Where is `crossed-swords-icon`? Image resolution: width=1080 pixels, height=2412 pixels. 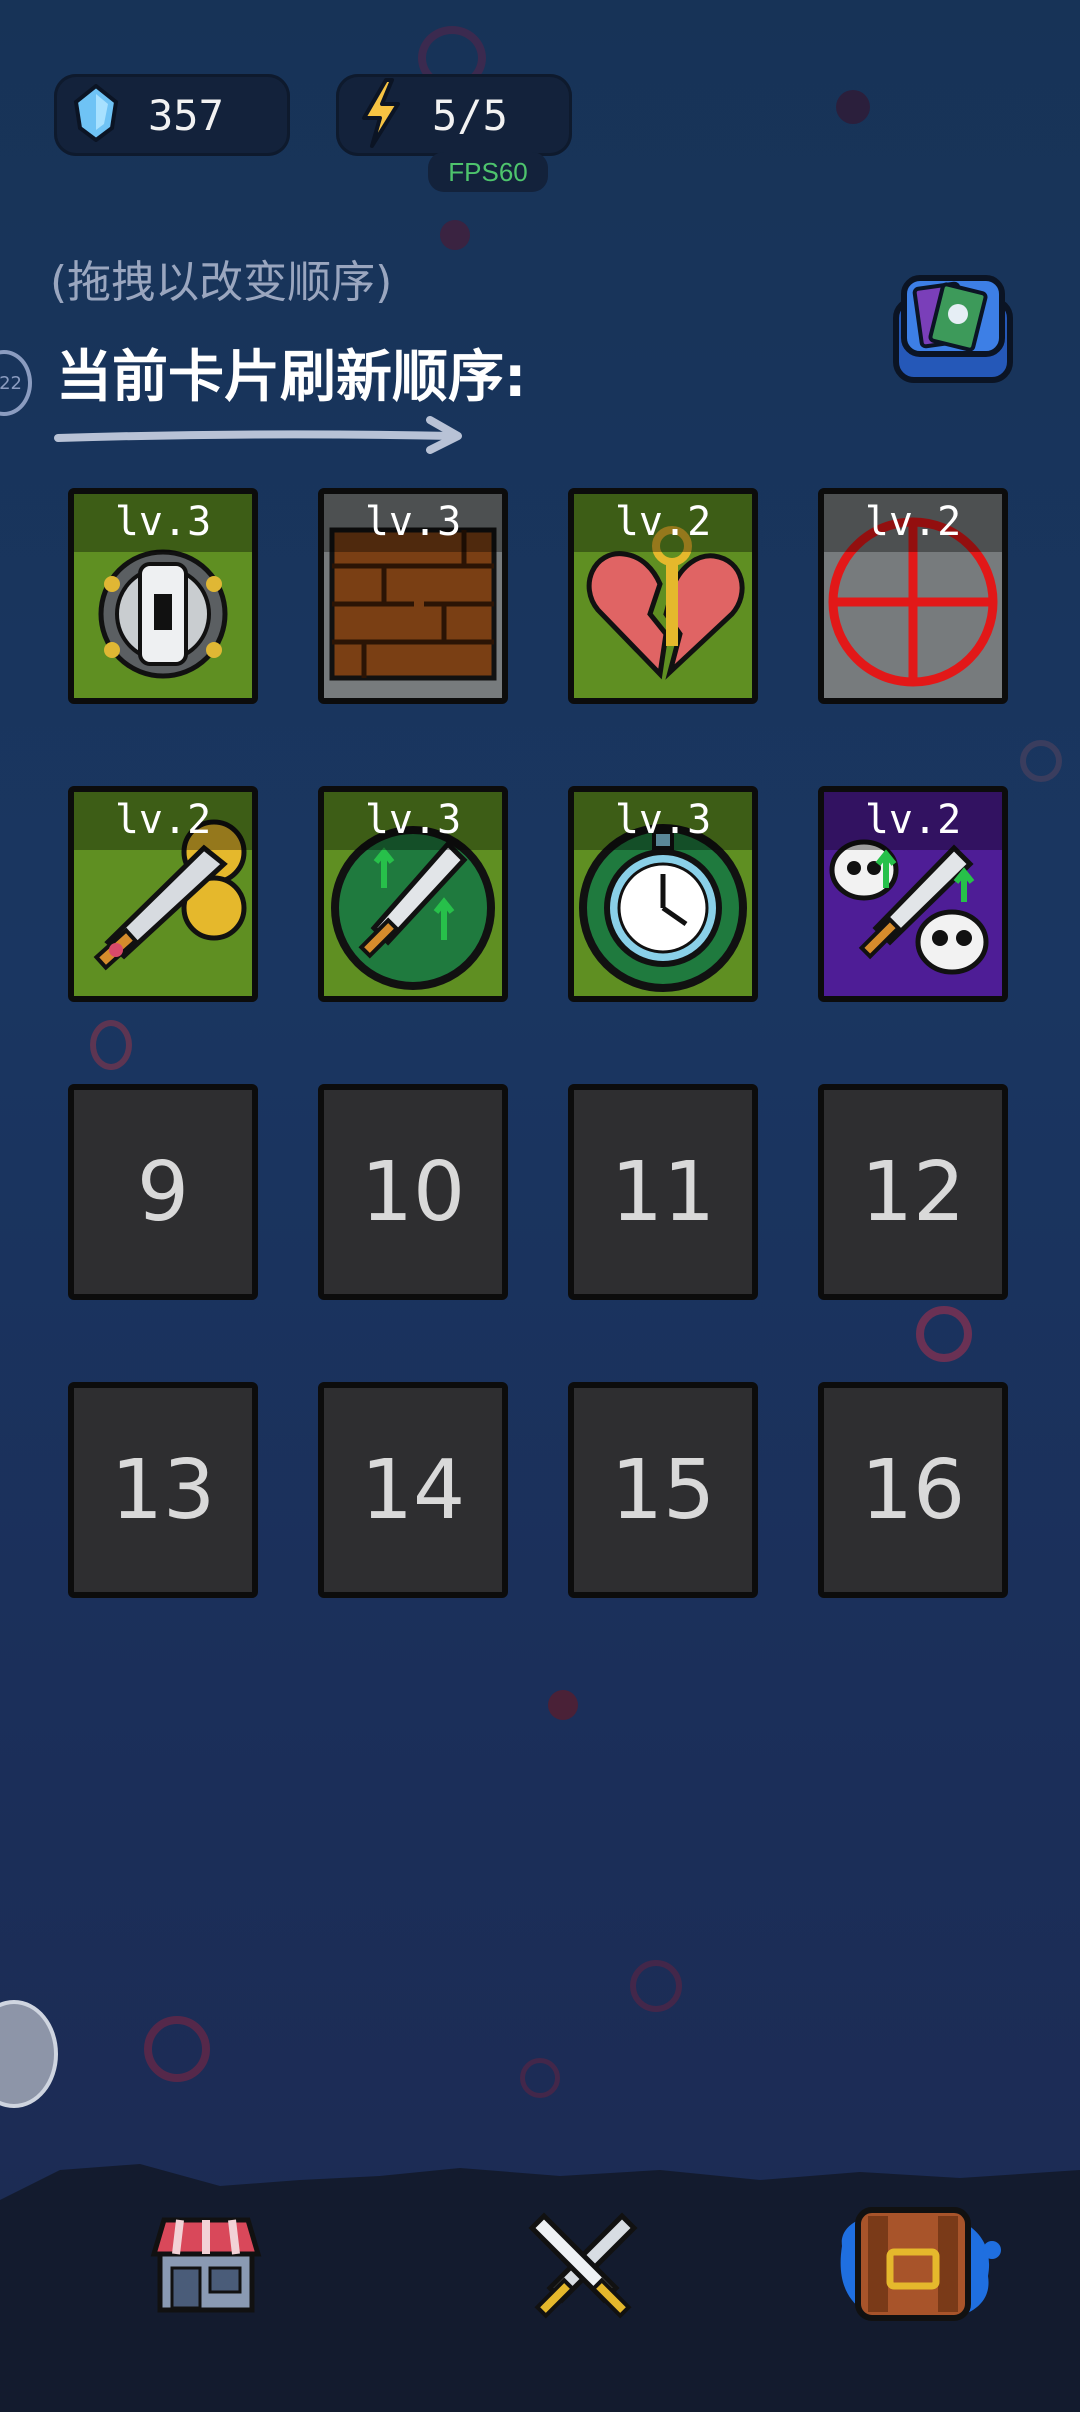
crossed-swords-icon is located at coordinates (583, 2265).